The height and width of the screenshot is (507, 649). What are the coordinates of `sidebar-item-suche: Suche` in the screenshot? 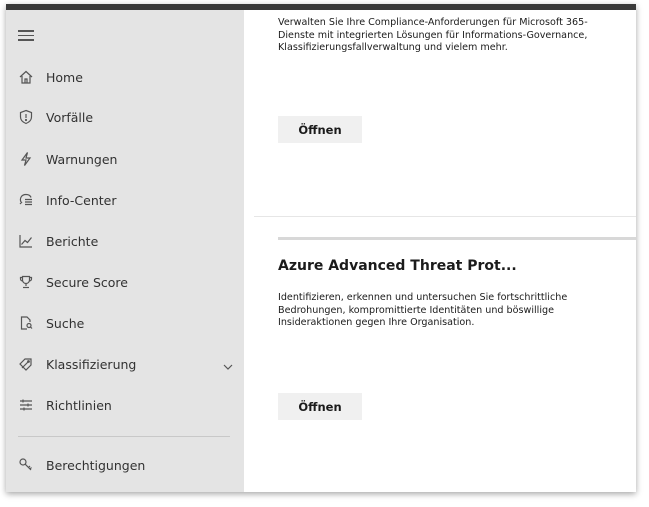 It's located at (125, 323).